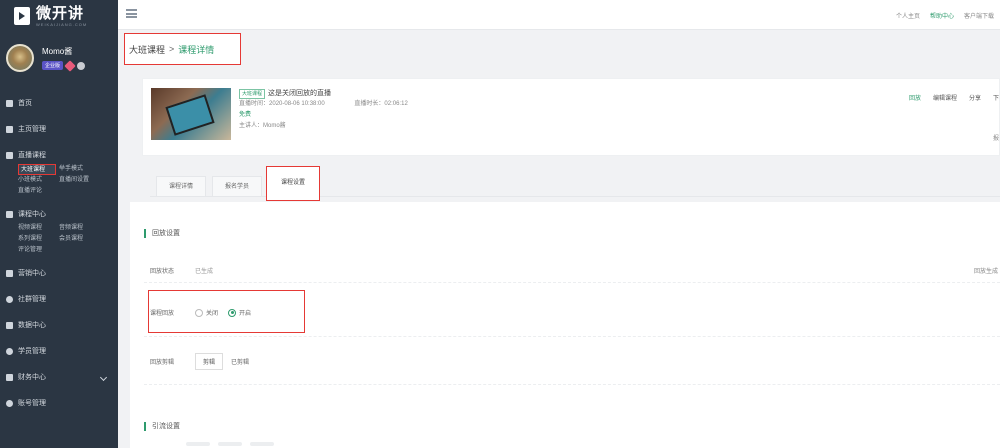 This screenshot has height=448, width=1000. I want to click on user-name: Momo酱, so click(57, 51).